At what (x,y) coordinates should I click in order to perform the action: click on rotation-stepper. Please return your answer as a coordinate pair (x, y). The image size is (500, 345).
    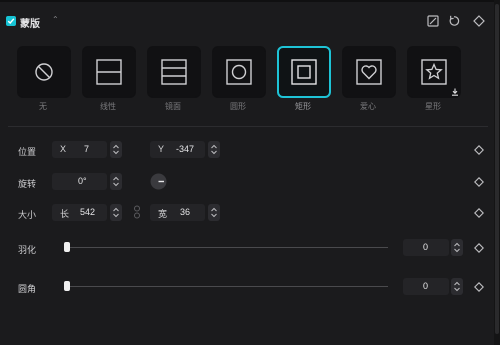
    Looking at the image, I should click on (116, 181).